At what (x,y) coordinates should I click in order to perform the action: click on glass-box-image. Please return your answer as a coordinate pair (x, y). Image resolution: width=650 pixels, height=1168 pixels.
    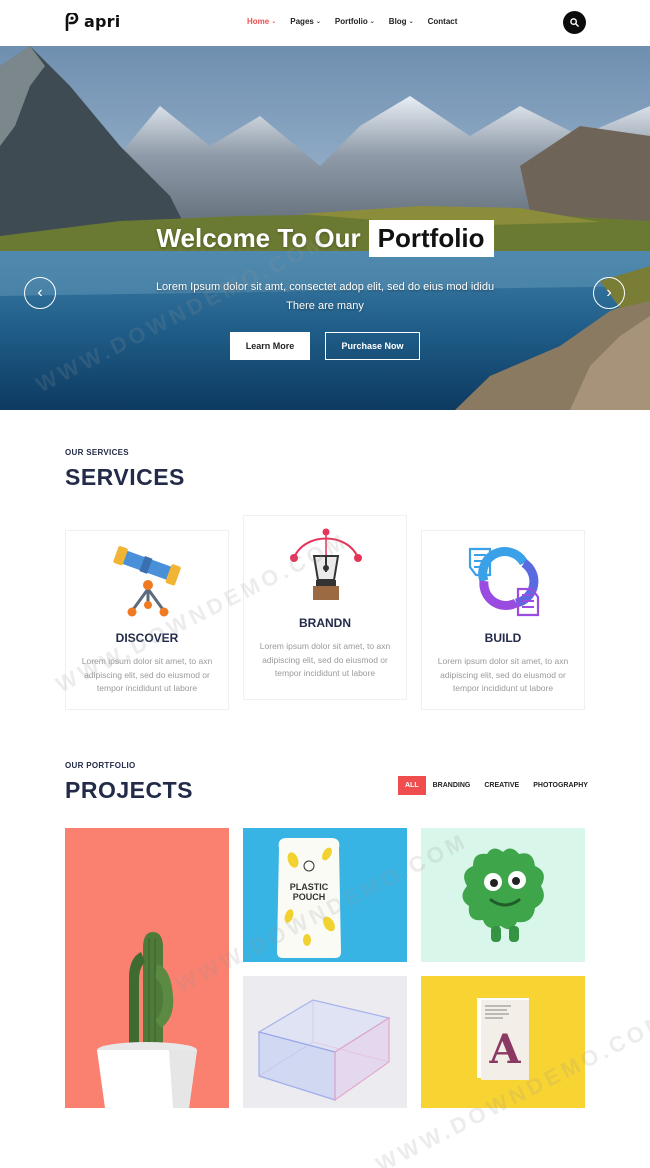
    Looking at the image, I should click on (324, 1050).